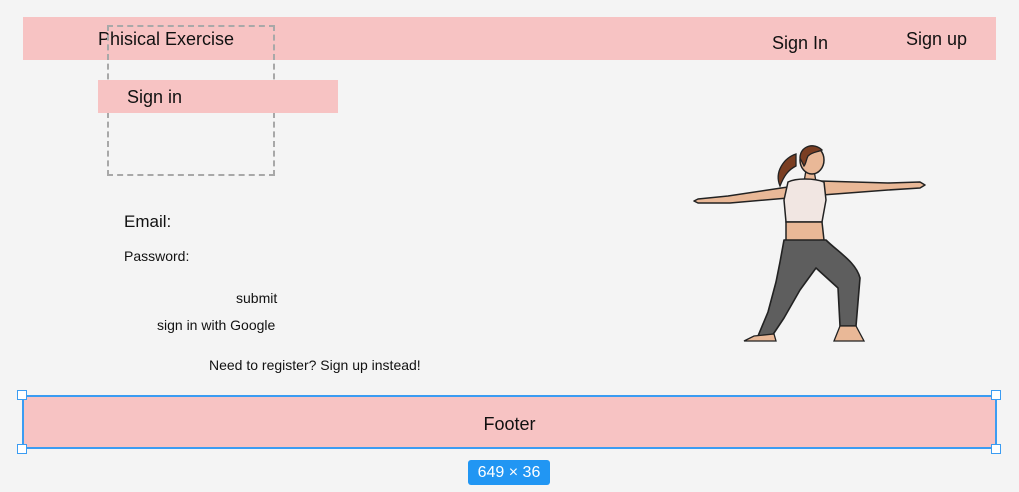 The width and height of the screenshot is (1019, 492). I want to click on yoga-warrior-pose-illustration, so click(809, 243).